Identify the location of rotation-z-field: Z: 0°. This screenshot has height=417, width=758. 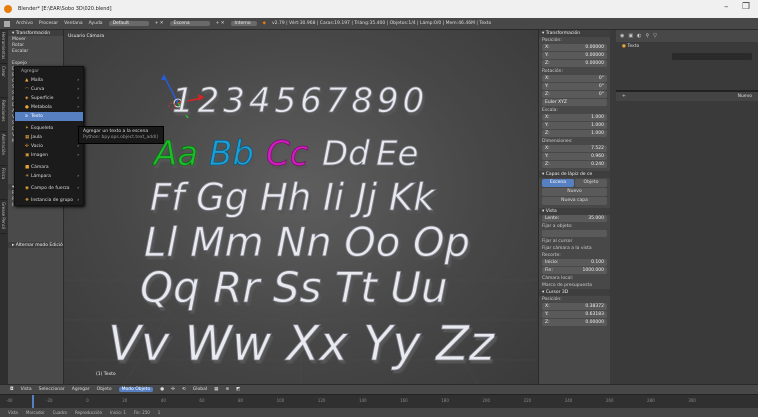
(574, 94).